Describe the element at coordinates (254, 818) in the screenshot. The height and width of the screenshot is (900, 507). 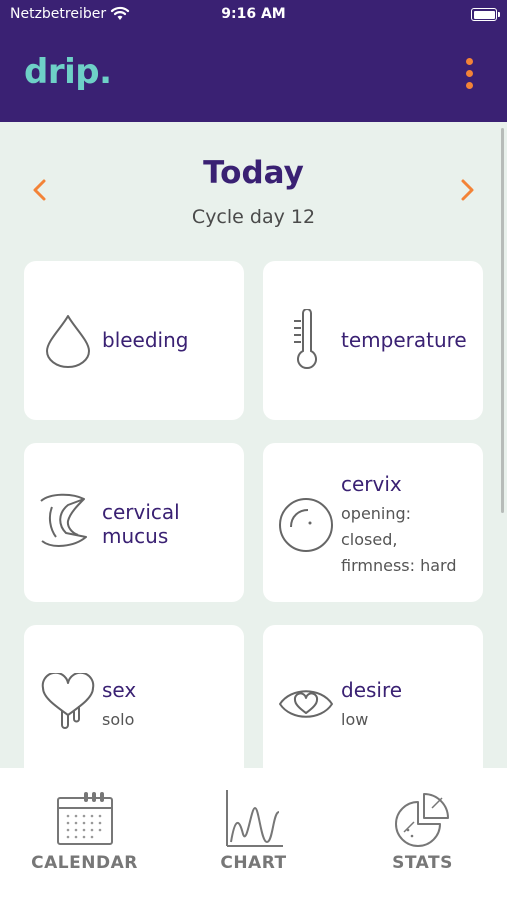
I see `chart-icon` at that location.